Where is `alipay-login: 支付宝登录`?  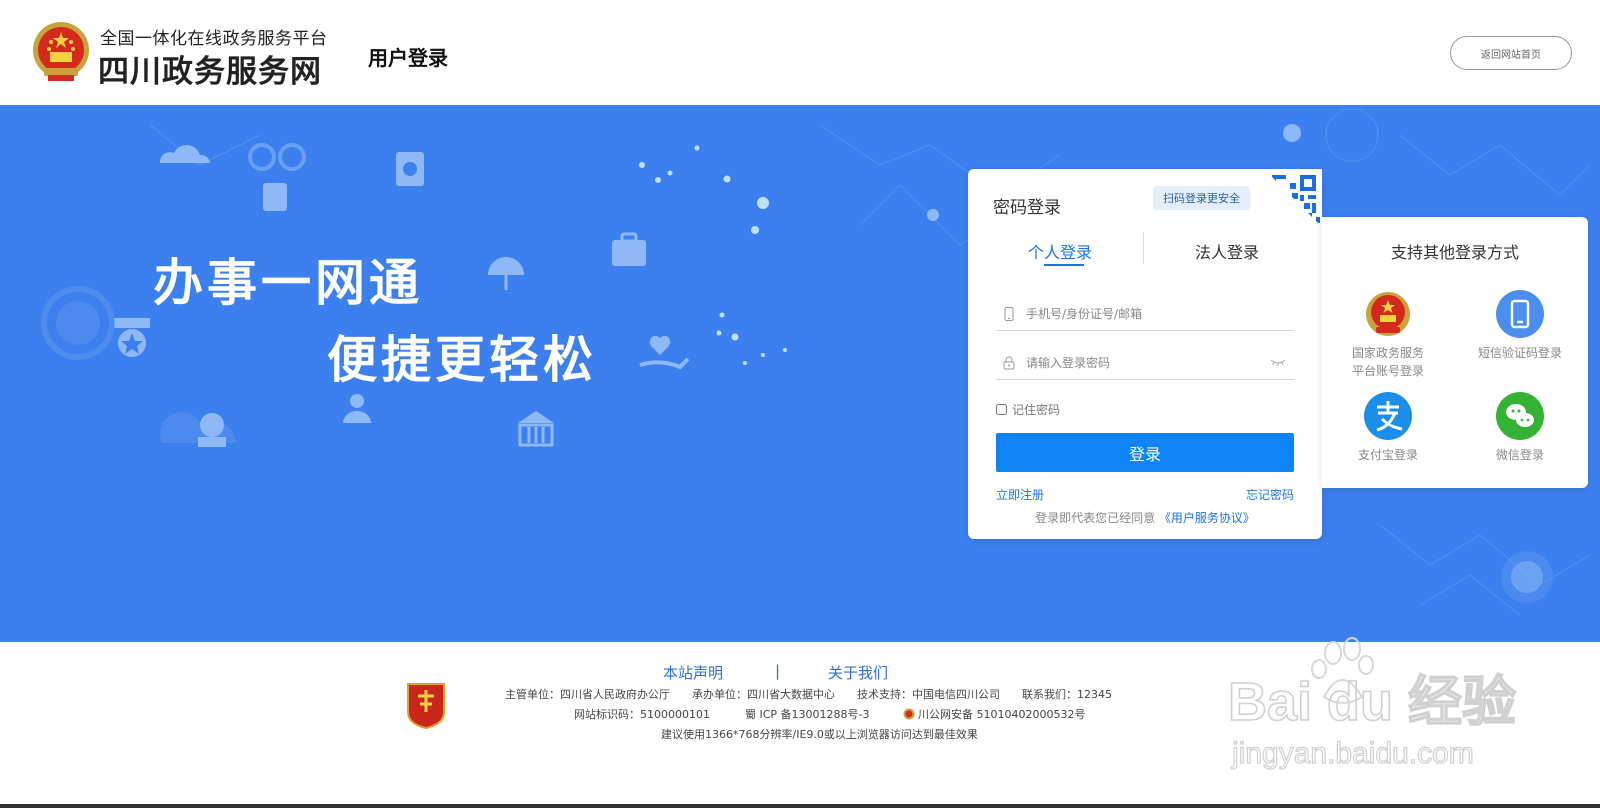
alipay-login: 支付宝登录 is located at coordinates (1388, 428).